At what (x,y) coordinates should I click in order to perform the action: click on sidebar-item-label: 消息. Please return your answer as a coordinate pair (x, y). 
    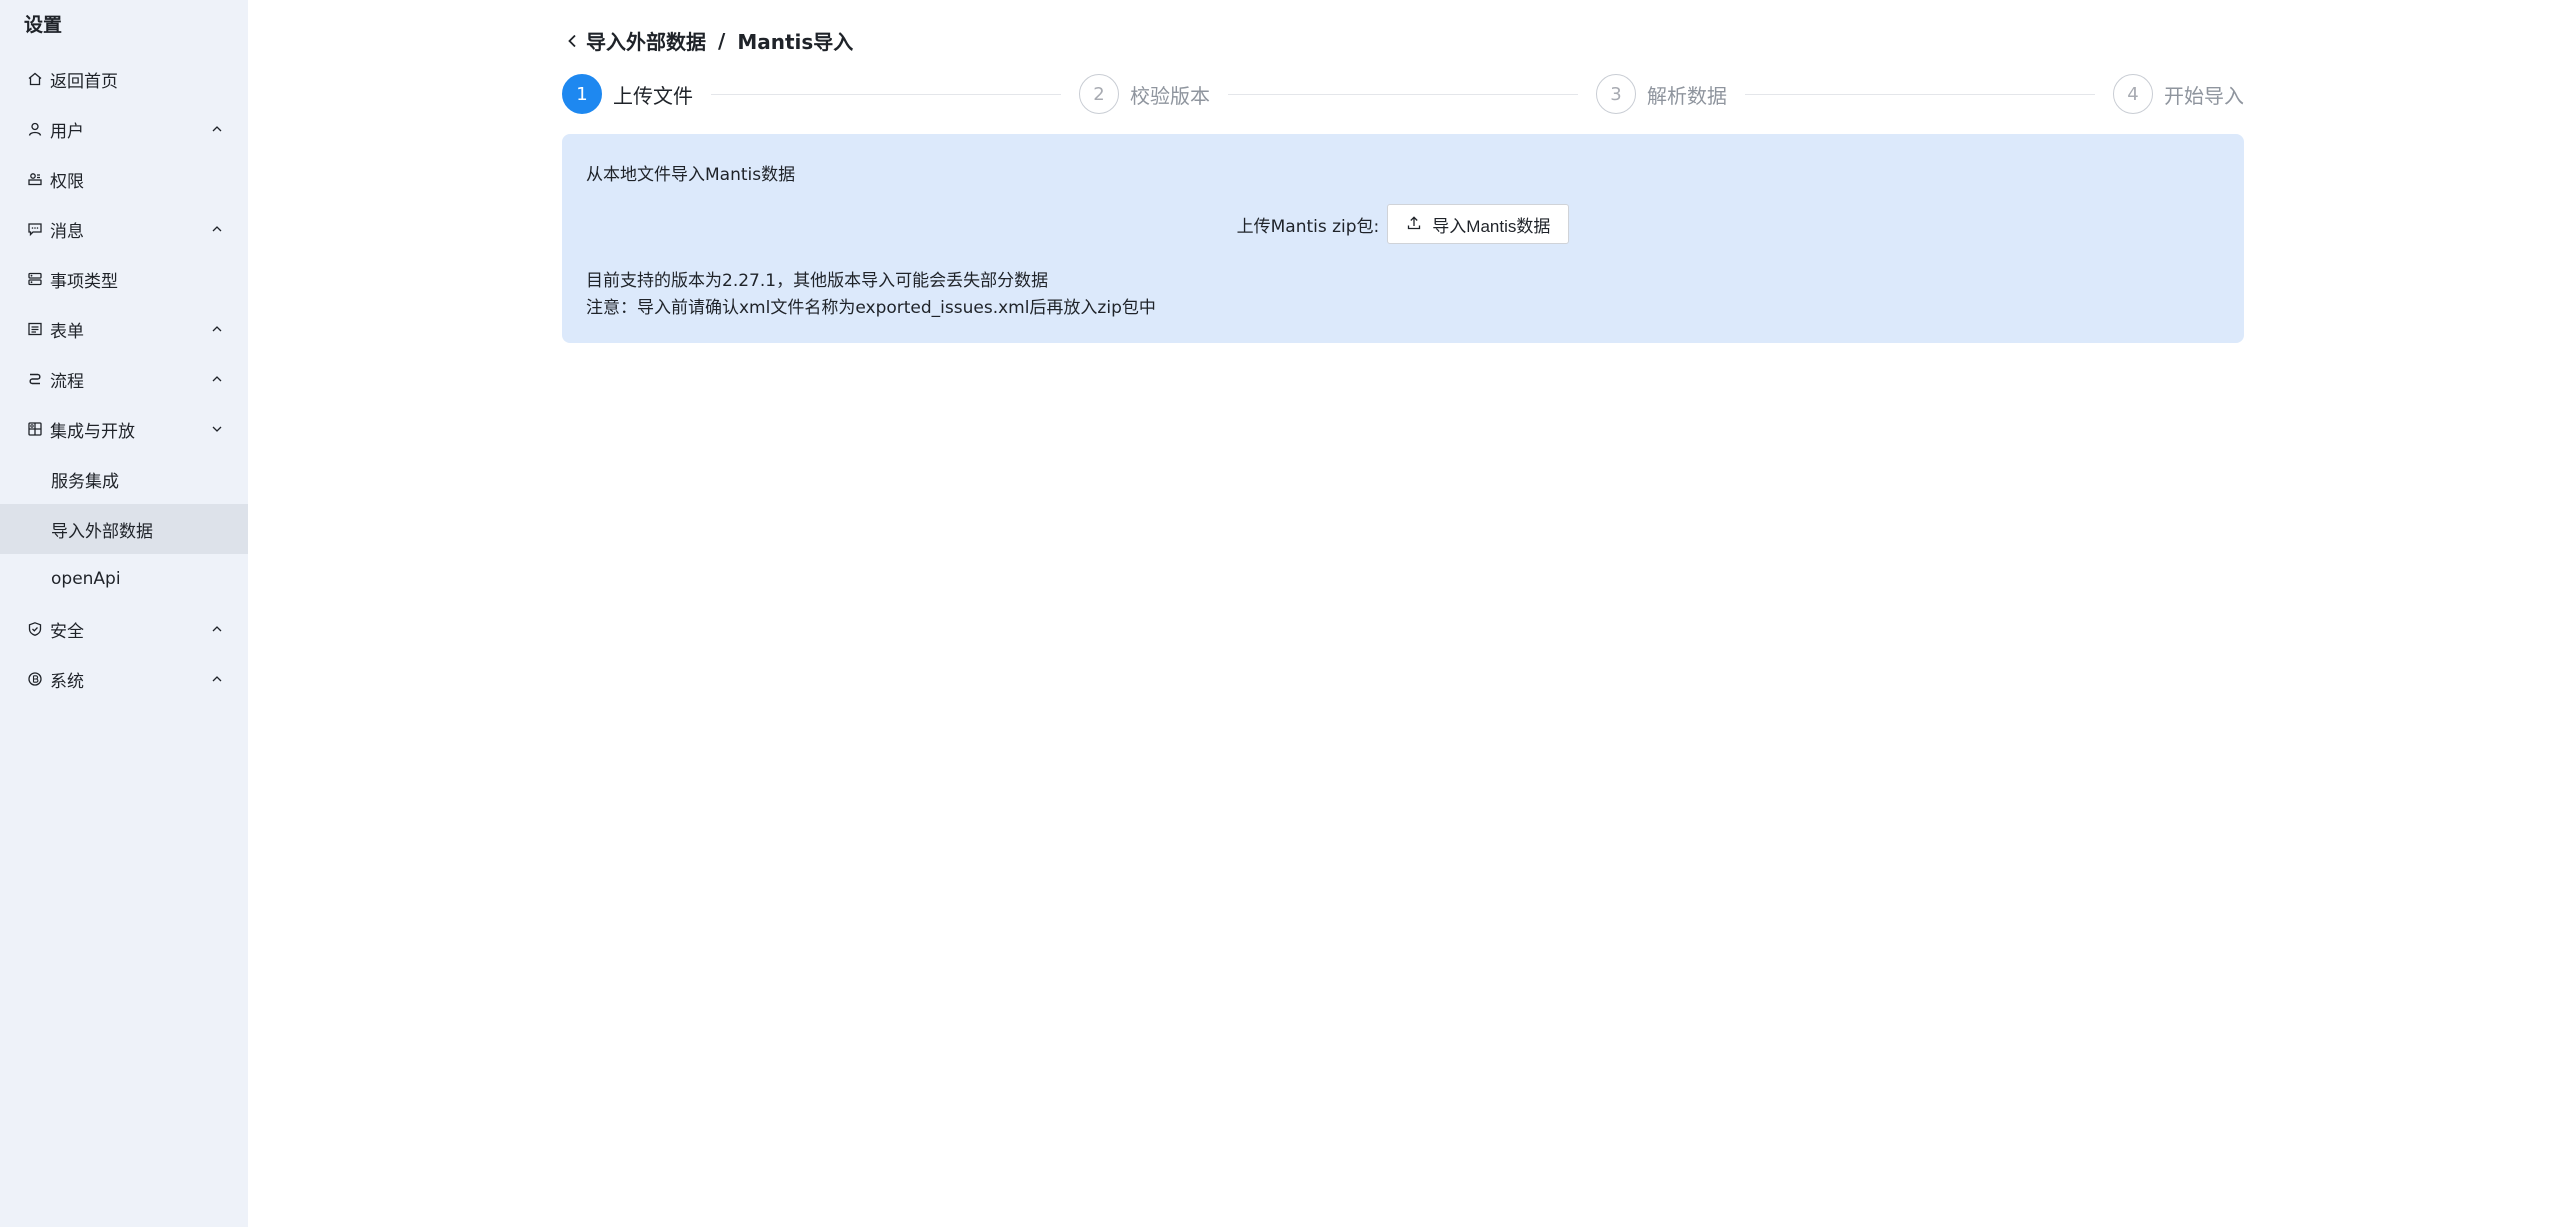
    Looking at the image, I should click on (67, 231).